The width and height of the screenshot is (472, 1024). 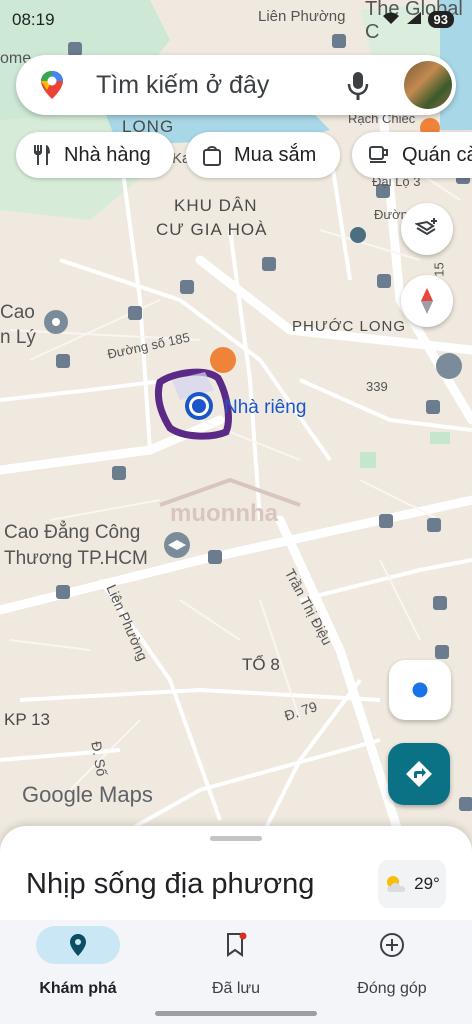 What do you see at coordinates (378, 154) in the screenshot?
I see `coffee-cup-icon` at bounding box center [378, 154].